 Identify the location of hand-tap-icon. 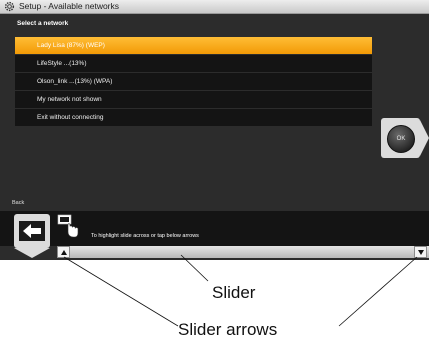
(68, 226).